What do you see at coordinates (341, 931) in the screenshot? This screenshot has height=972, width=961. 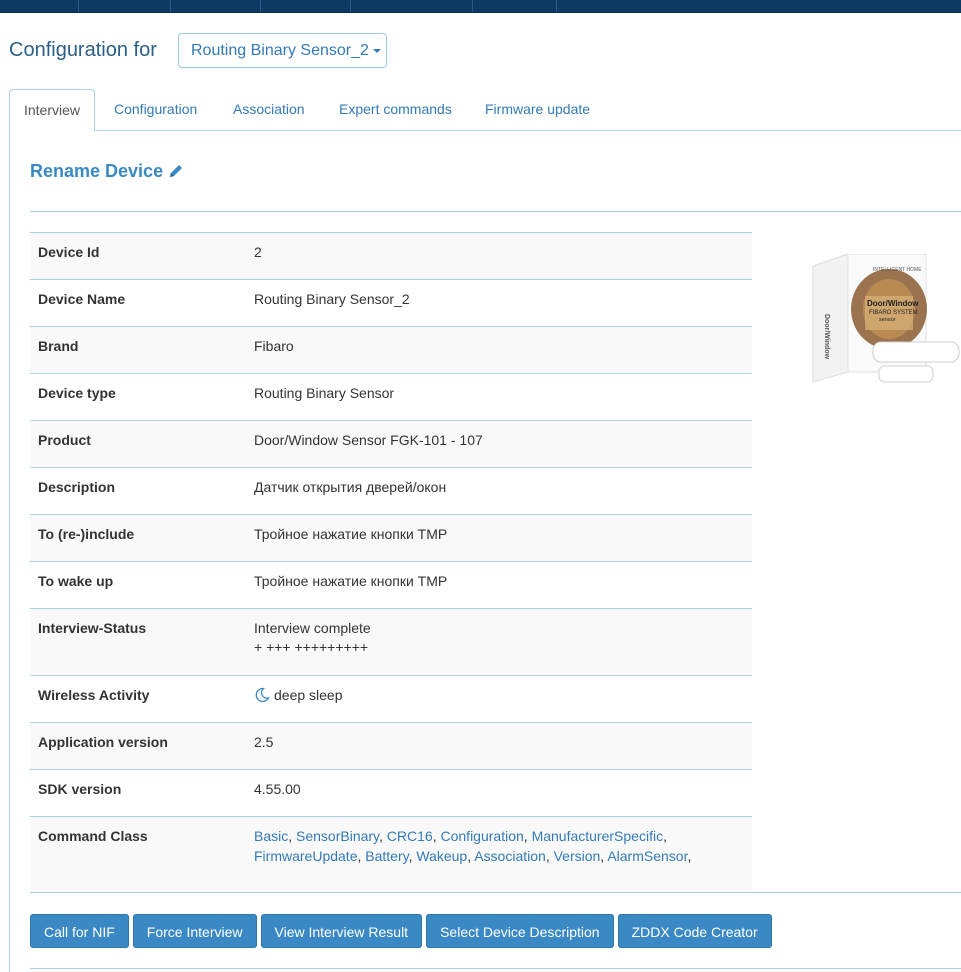 I see `view-interview-result-button: View Interview Result` at bounding box center [341, 931].